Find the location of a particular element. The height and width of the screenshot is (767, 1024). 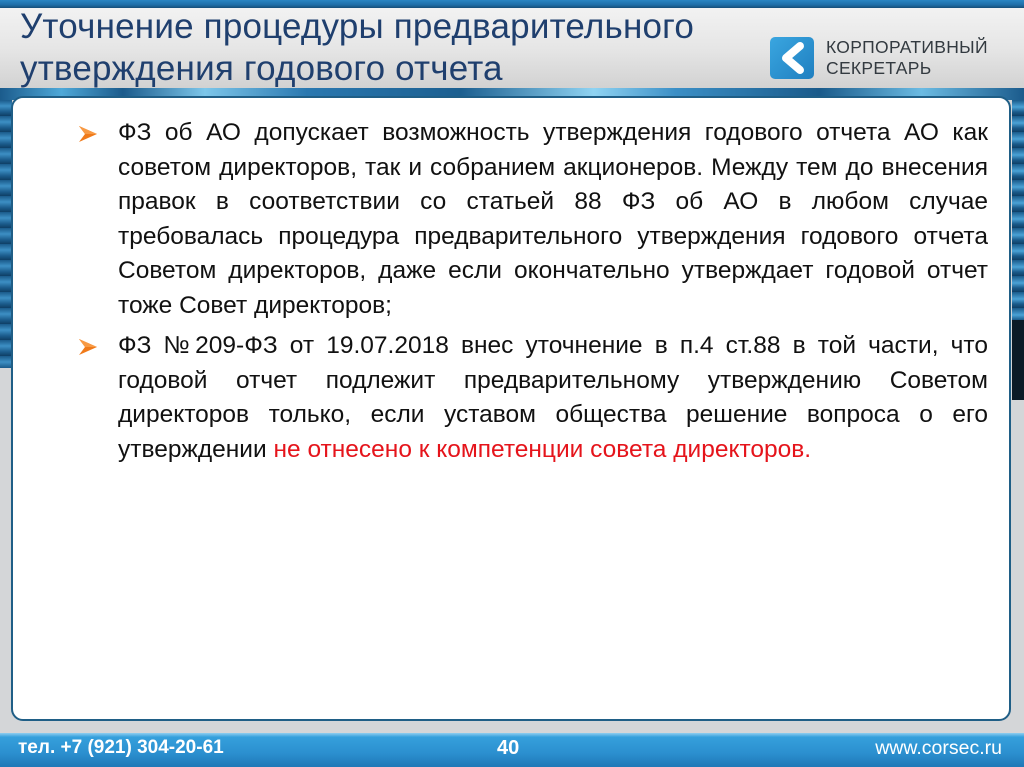

slide-footer: тел. +7 (921) 304-20-61 40 www.corsec.ru is located at coordinates (512, 750).